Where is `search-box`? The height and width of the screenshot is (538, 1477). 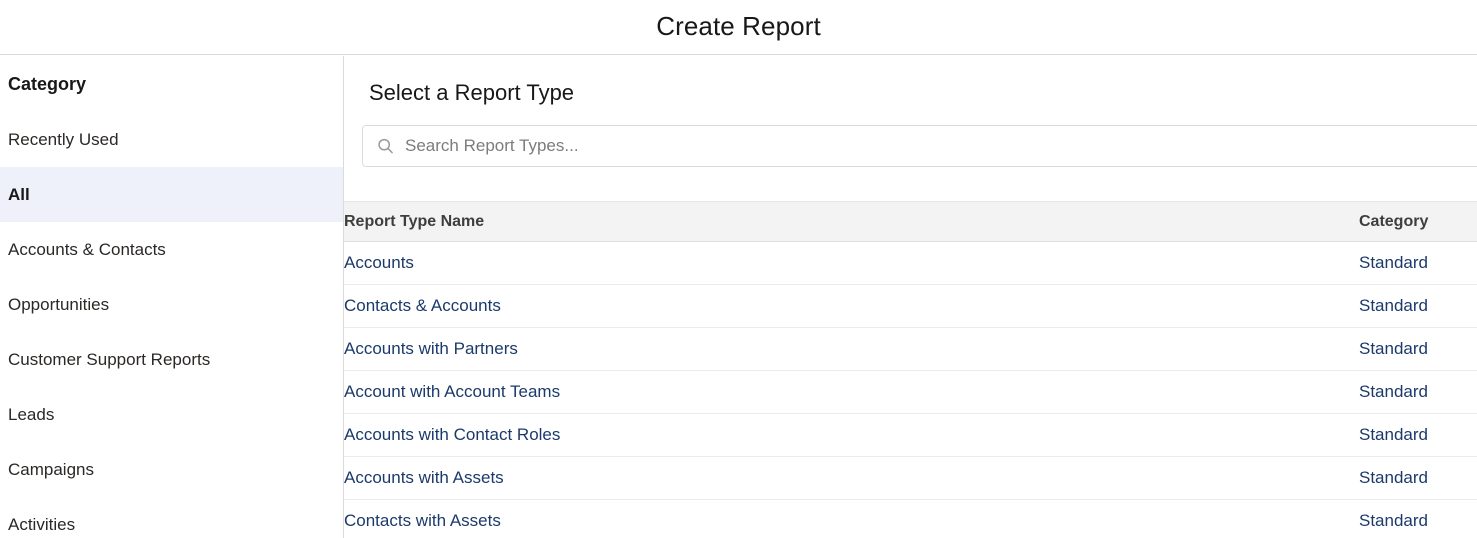
search-box is located at coordinates (919, 146).